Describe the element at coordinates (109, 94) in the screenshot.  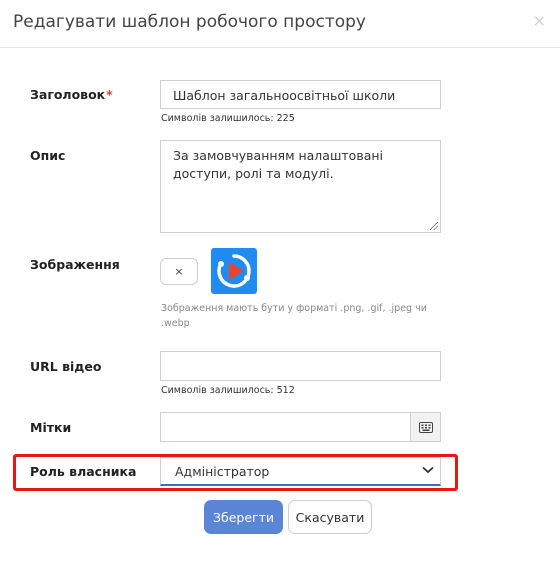
I see `required-mark: *` at that location.